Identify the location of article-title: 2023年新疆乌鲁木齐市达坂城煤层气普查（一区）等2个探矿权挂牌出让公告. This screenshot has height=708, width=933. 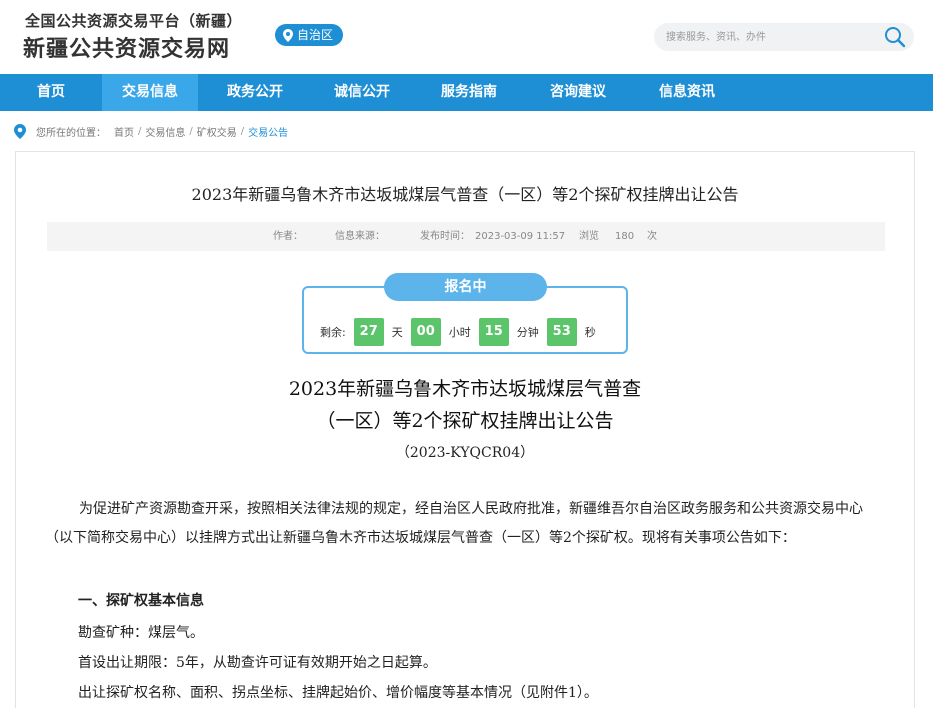
(465, 194).